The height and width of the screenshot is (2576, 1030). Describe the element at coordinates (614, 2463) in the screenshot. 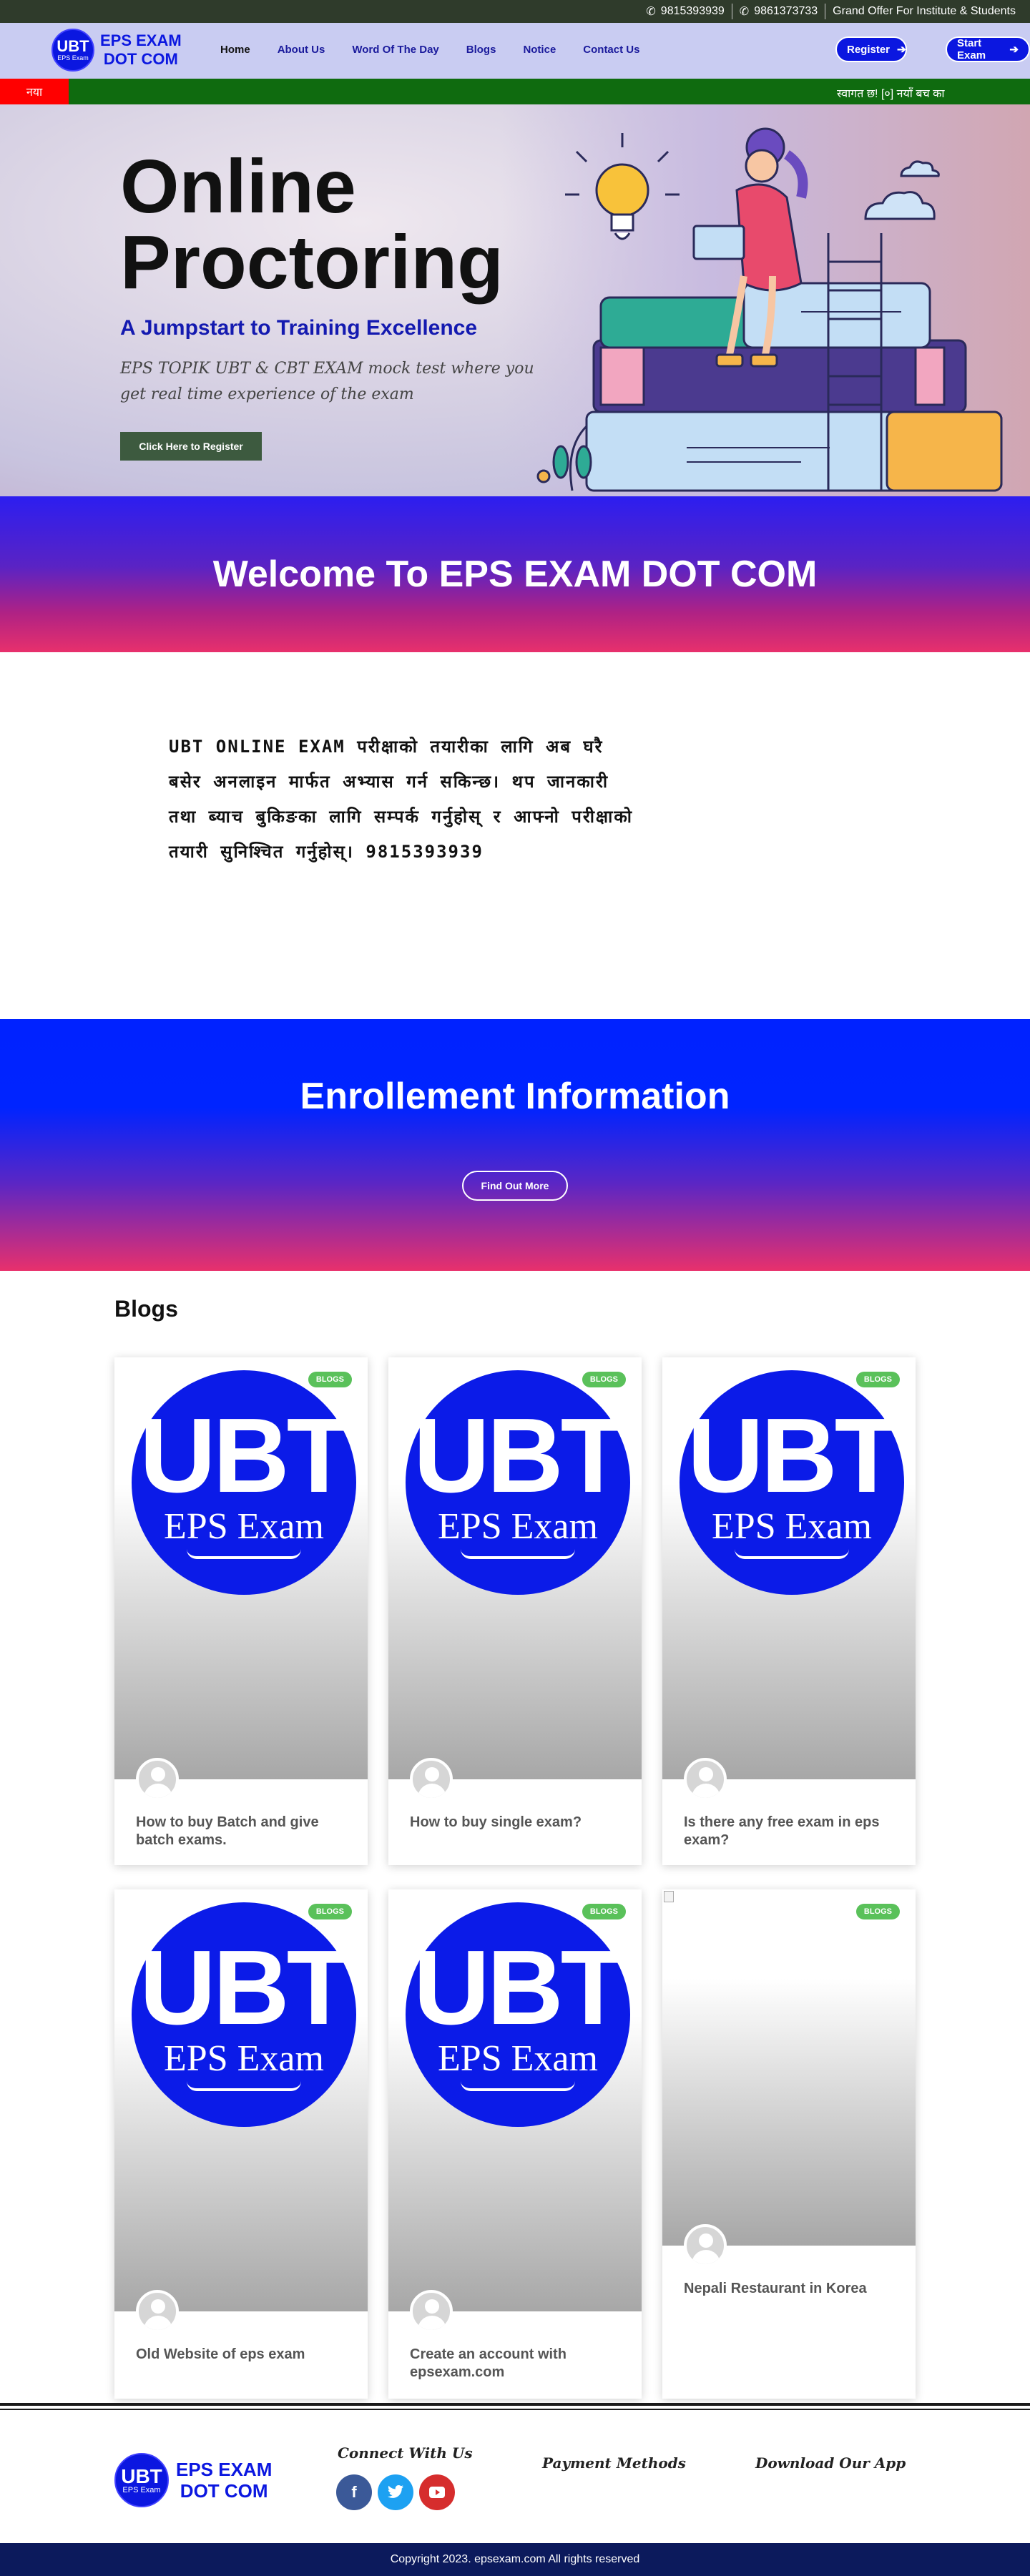

I see `payment-methods-heading: Payment Methods` at that location.